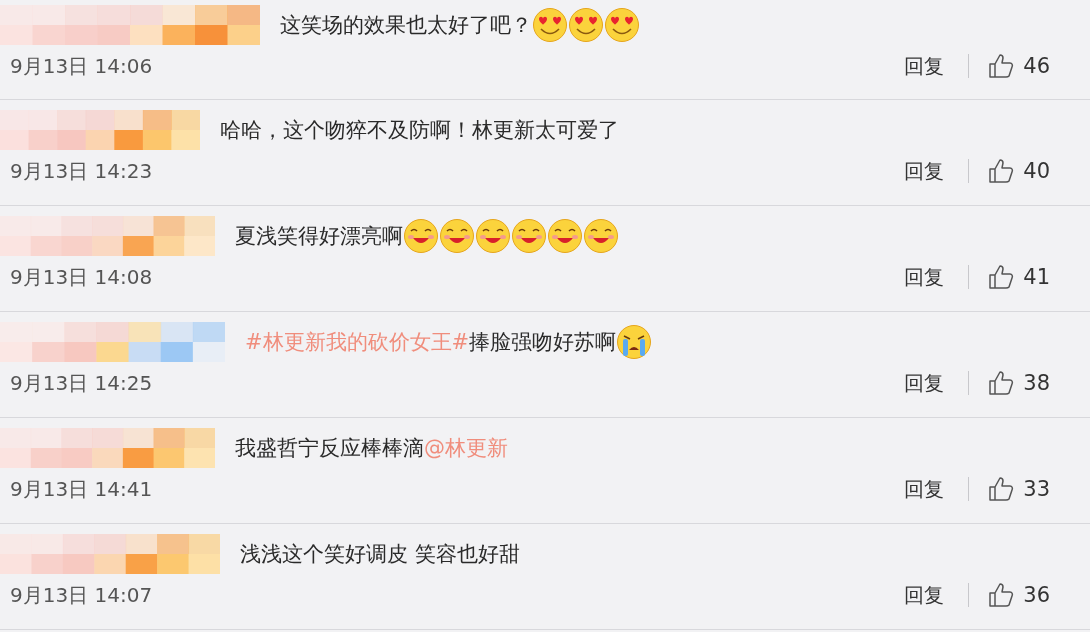 The height and width of the screenshot is (632, 1090). I want to click on like-button: 36, so click(1018, 595).